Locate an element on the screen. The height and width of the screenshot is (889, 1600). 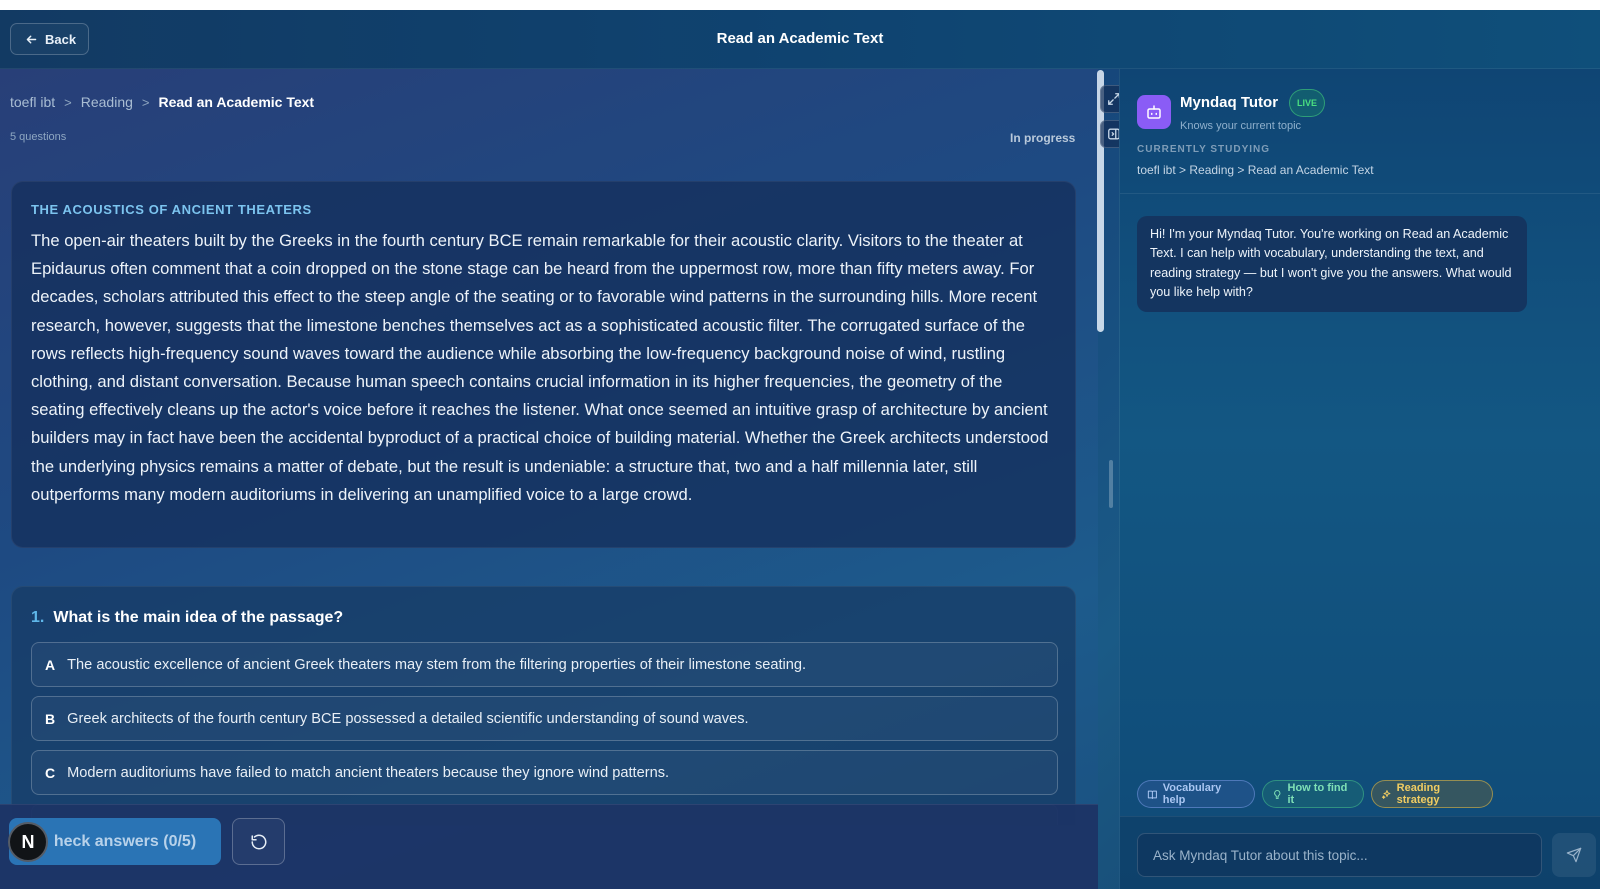
breadcrumb-item-section: Reading is located at coordinates (107, 102).